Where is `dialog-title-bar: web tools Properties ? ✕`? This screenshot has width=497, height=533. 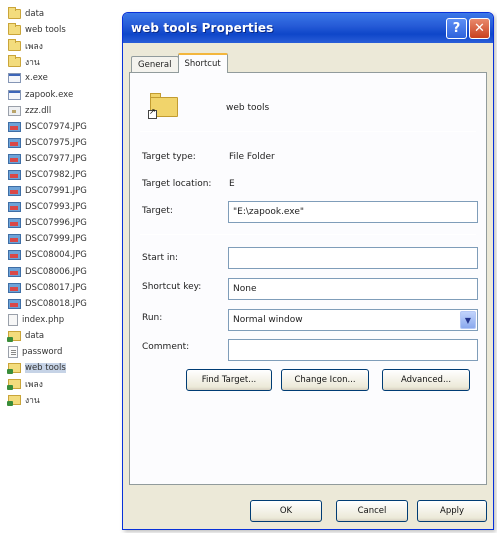 dialog-title-bar: web tools Properties ? ✕ is located at coordinates (308, 28).